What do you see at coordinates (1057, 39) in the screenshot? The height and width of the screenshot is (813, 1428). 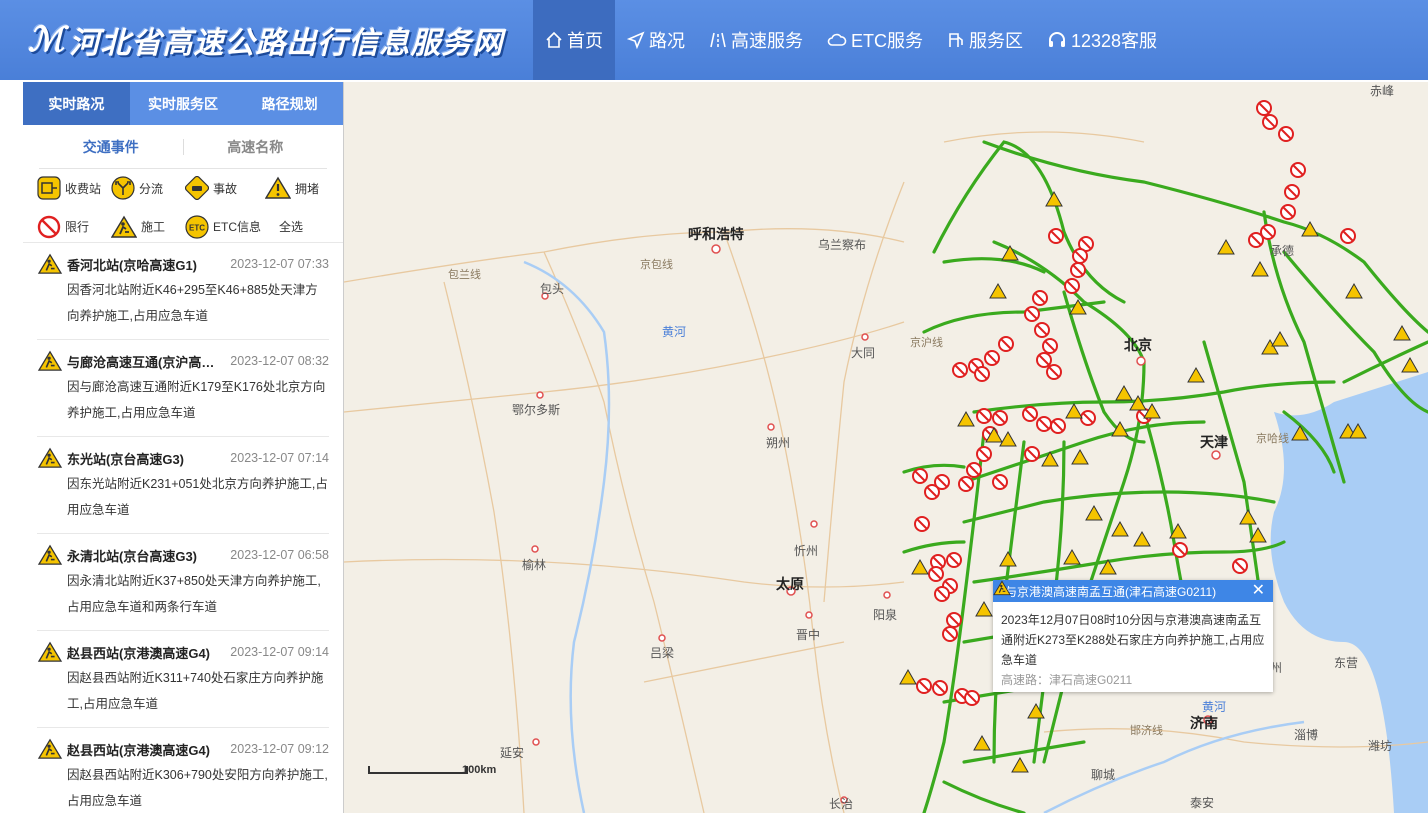 I see `headset-icon` at bounding box center [1057, 39].